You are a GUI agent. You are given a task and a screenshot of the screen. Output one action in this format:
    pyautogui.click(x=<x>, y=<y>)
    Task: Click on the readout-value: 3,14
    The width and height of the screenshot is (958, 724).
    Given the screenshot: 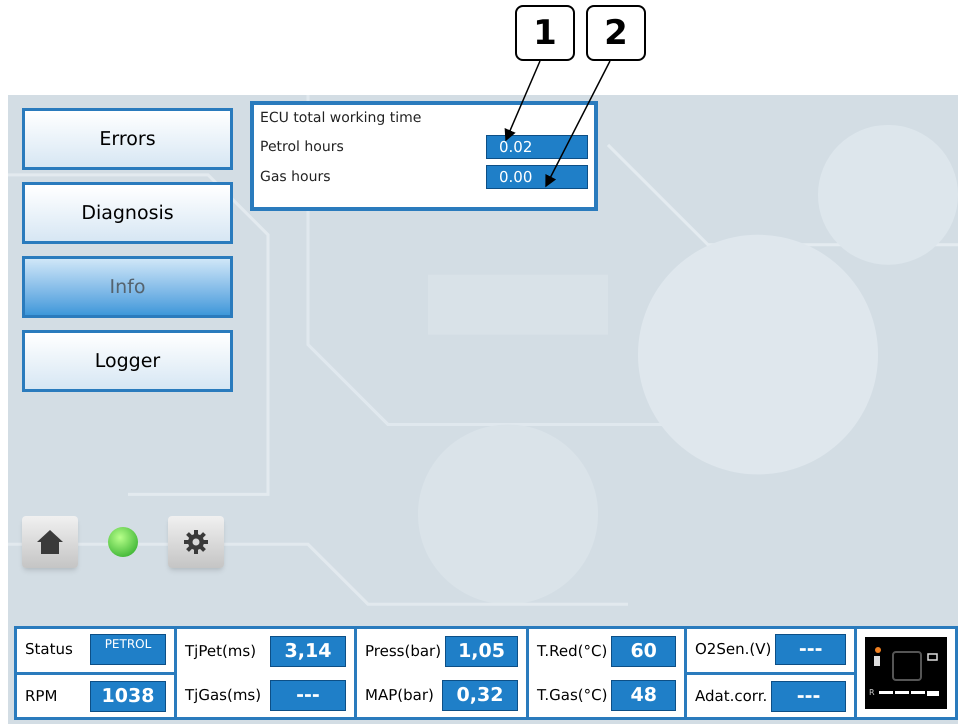 What is the action you would take?
    pyautogui.click(x=308, y=651)
    